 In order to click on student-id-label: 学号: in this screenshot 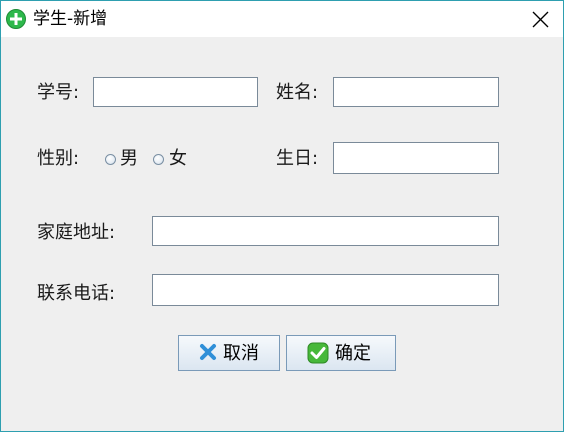, I will do `click(58, 92)`.